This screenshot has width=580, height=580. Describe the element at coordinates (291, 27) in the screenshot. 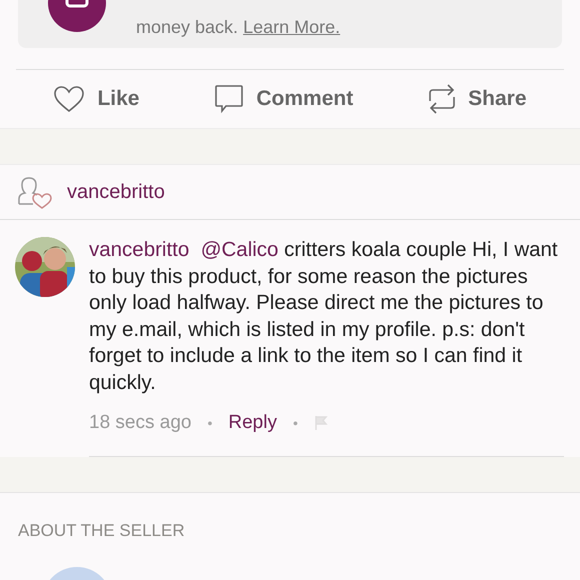

I see `learn-more-link: Learn More.` at that location.